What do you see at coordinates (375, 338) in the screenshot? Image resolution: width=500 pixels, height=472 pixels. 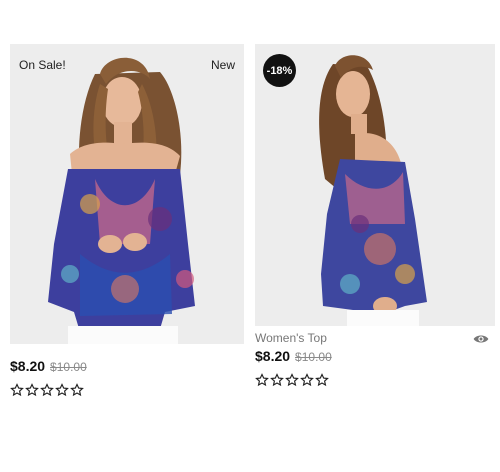 I see `product-title-row: Women's Top` at bounding box center [375, 338].